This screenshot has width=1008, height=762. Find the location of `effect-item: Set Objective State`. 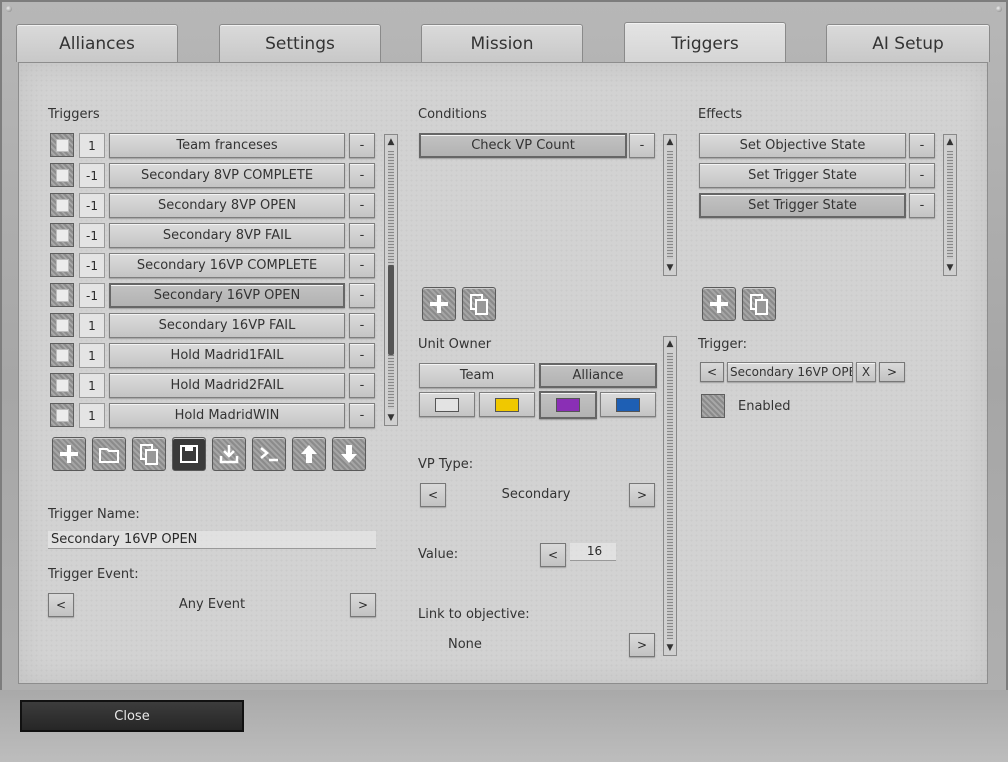

effect-item: Set Objective State is located at coordinates (802, 145).